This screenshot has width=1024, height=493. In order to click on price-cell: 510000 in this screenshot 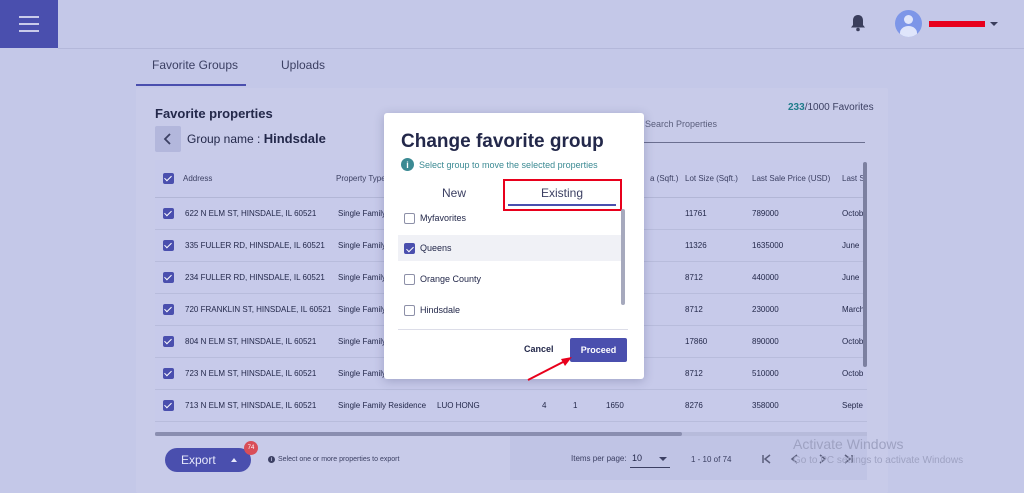, I will do `click(765, 373)`.